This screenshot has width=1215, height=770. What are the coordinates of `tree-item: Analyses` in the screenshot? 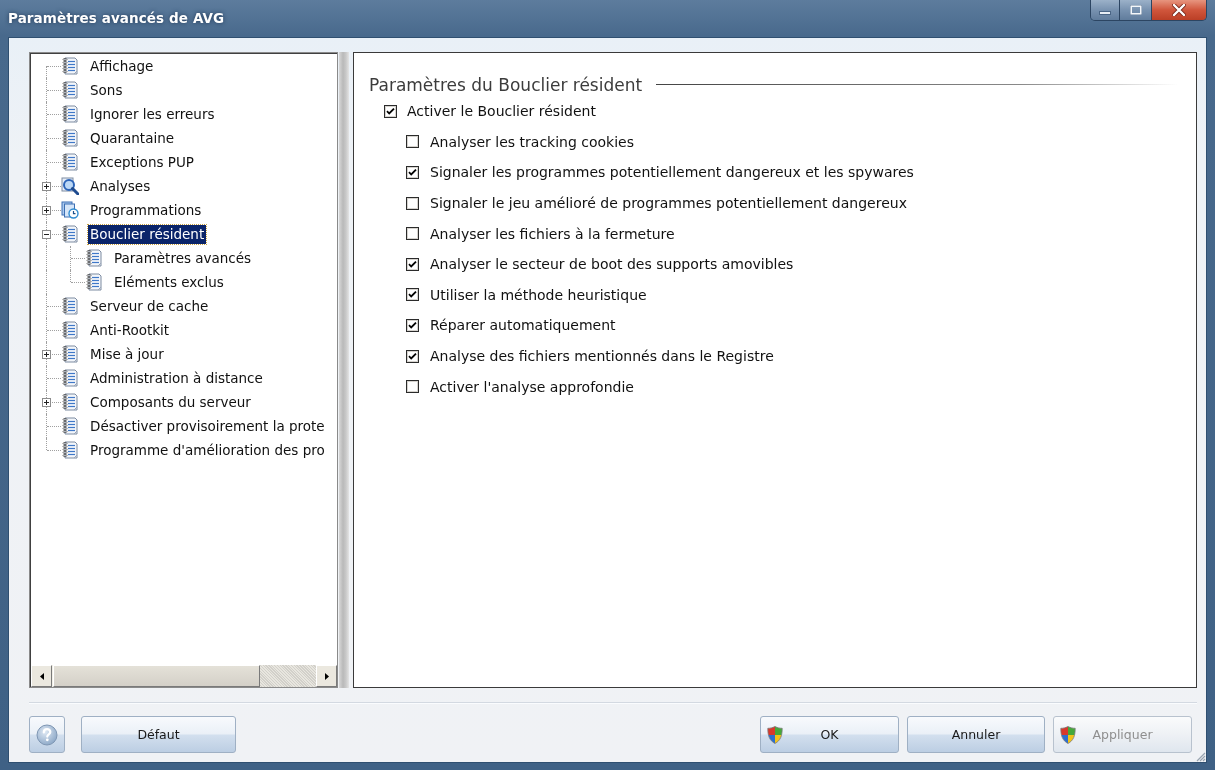 It's located at (120, 186).